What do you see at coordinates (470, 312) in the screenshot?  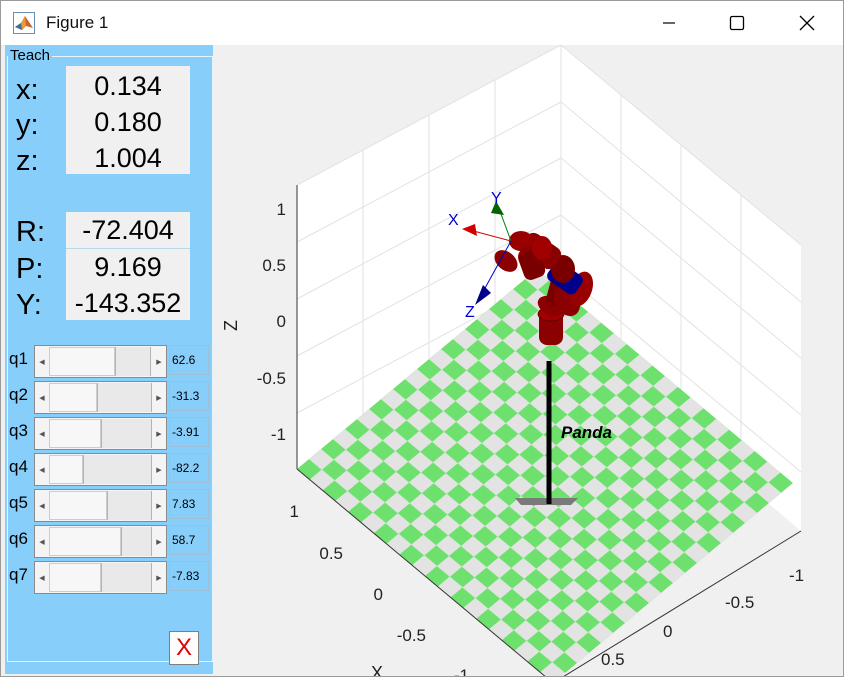 I see `frame-z-label: Z` at bounding box center [470, 312].